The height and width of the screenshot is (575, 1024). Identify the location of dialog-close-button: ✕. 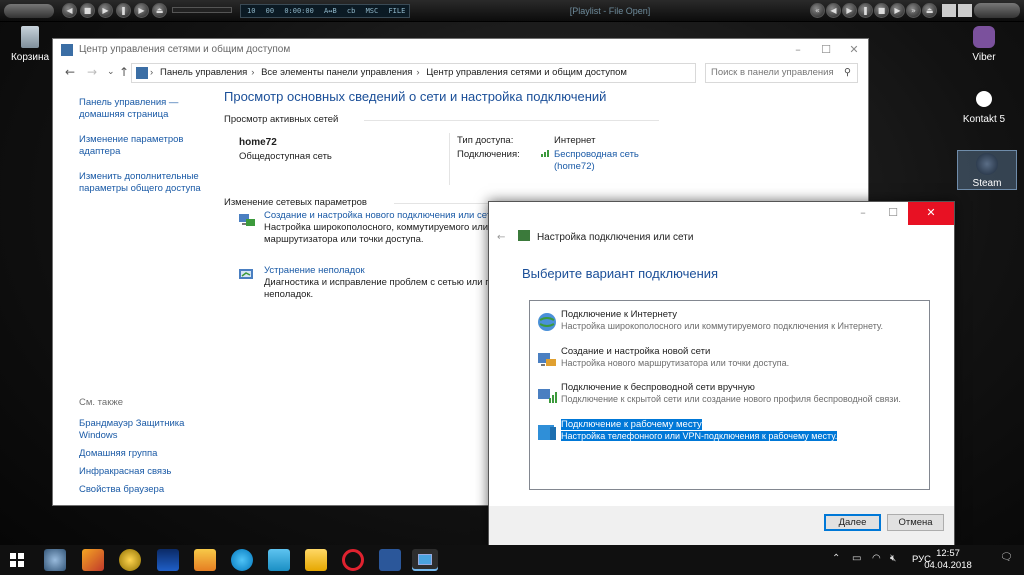
(931, 213).